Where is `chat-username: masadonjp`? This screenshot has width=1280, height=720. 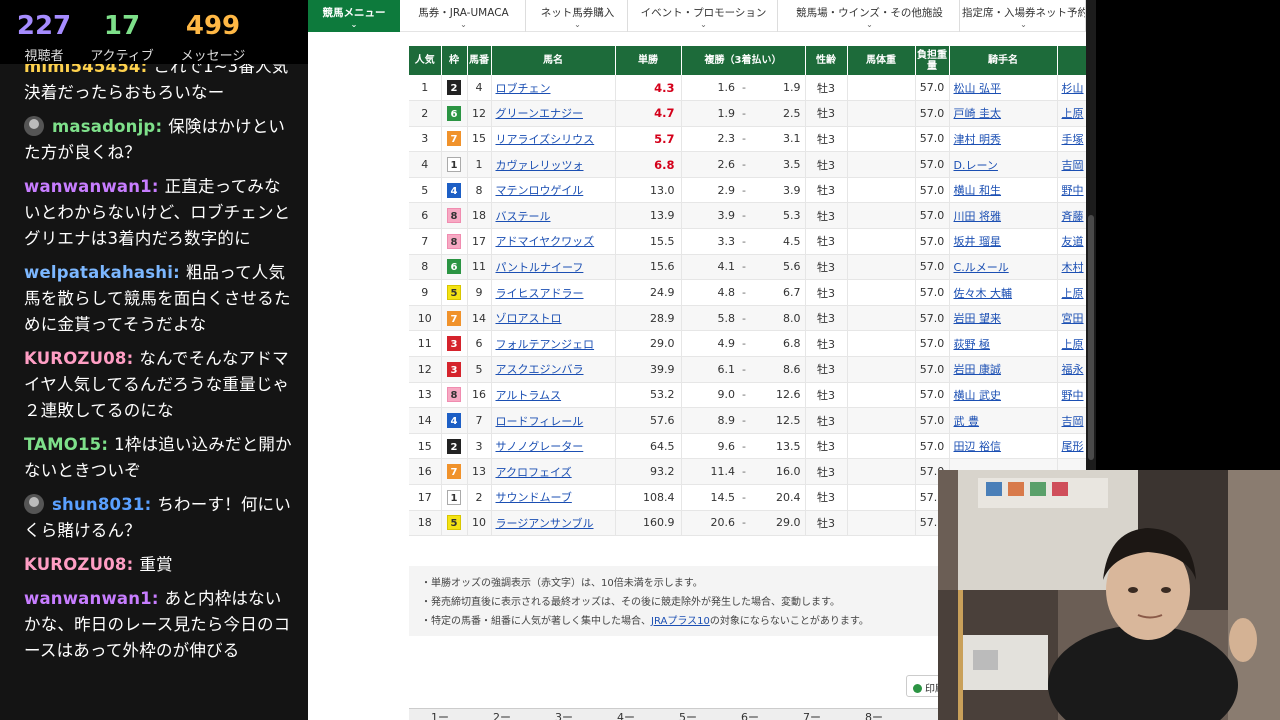 chat-username: masadonjp is located at coordinates (103, 126).